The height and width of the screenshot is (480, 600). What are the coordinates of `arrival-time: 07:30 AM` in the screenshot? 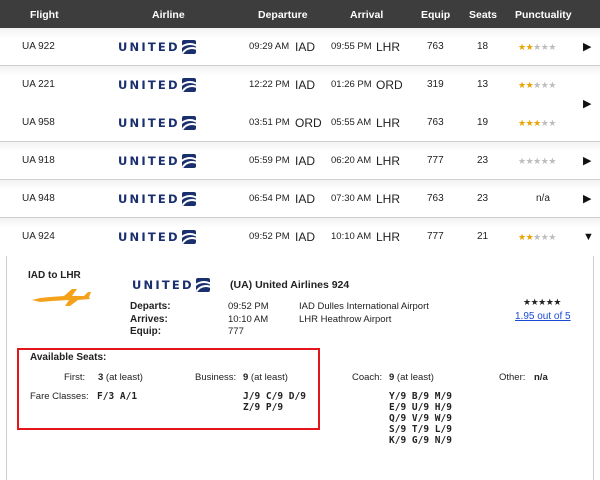 It's located at (351, 198).